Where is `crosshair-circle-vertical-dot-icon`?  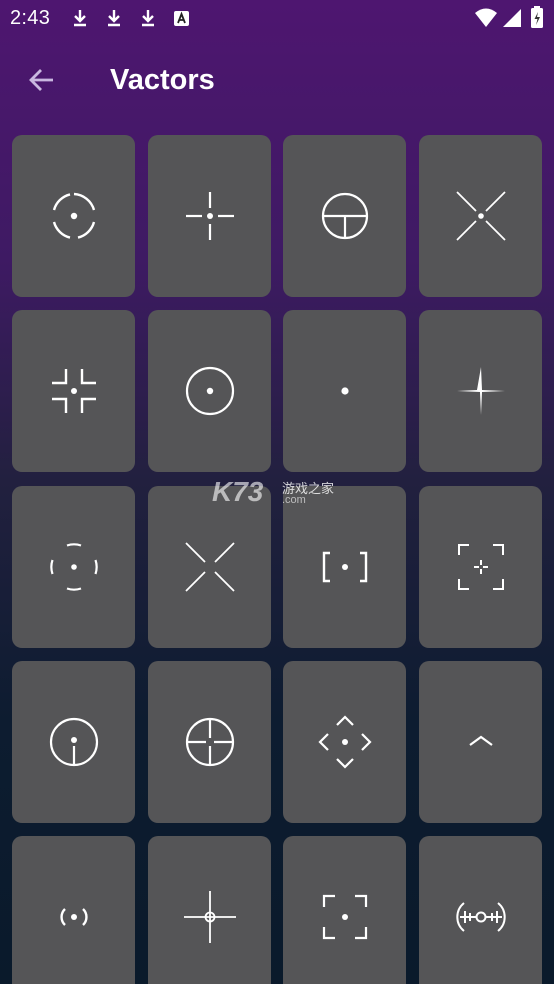
crosshair-circle-vertical-dot-icon is located at coordinates (73, 742).